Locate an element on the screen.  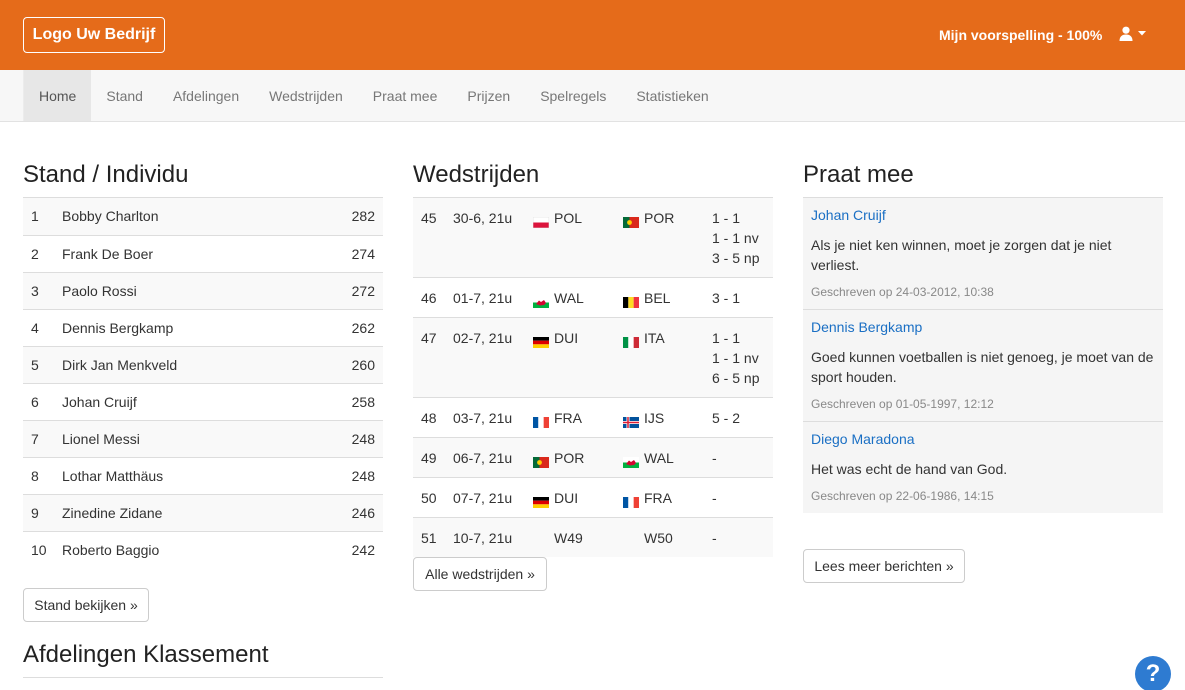
table-row: 1 Bobby Charlton 282 is located at coordinates (203, 216).